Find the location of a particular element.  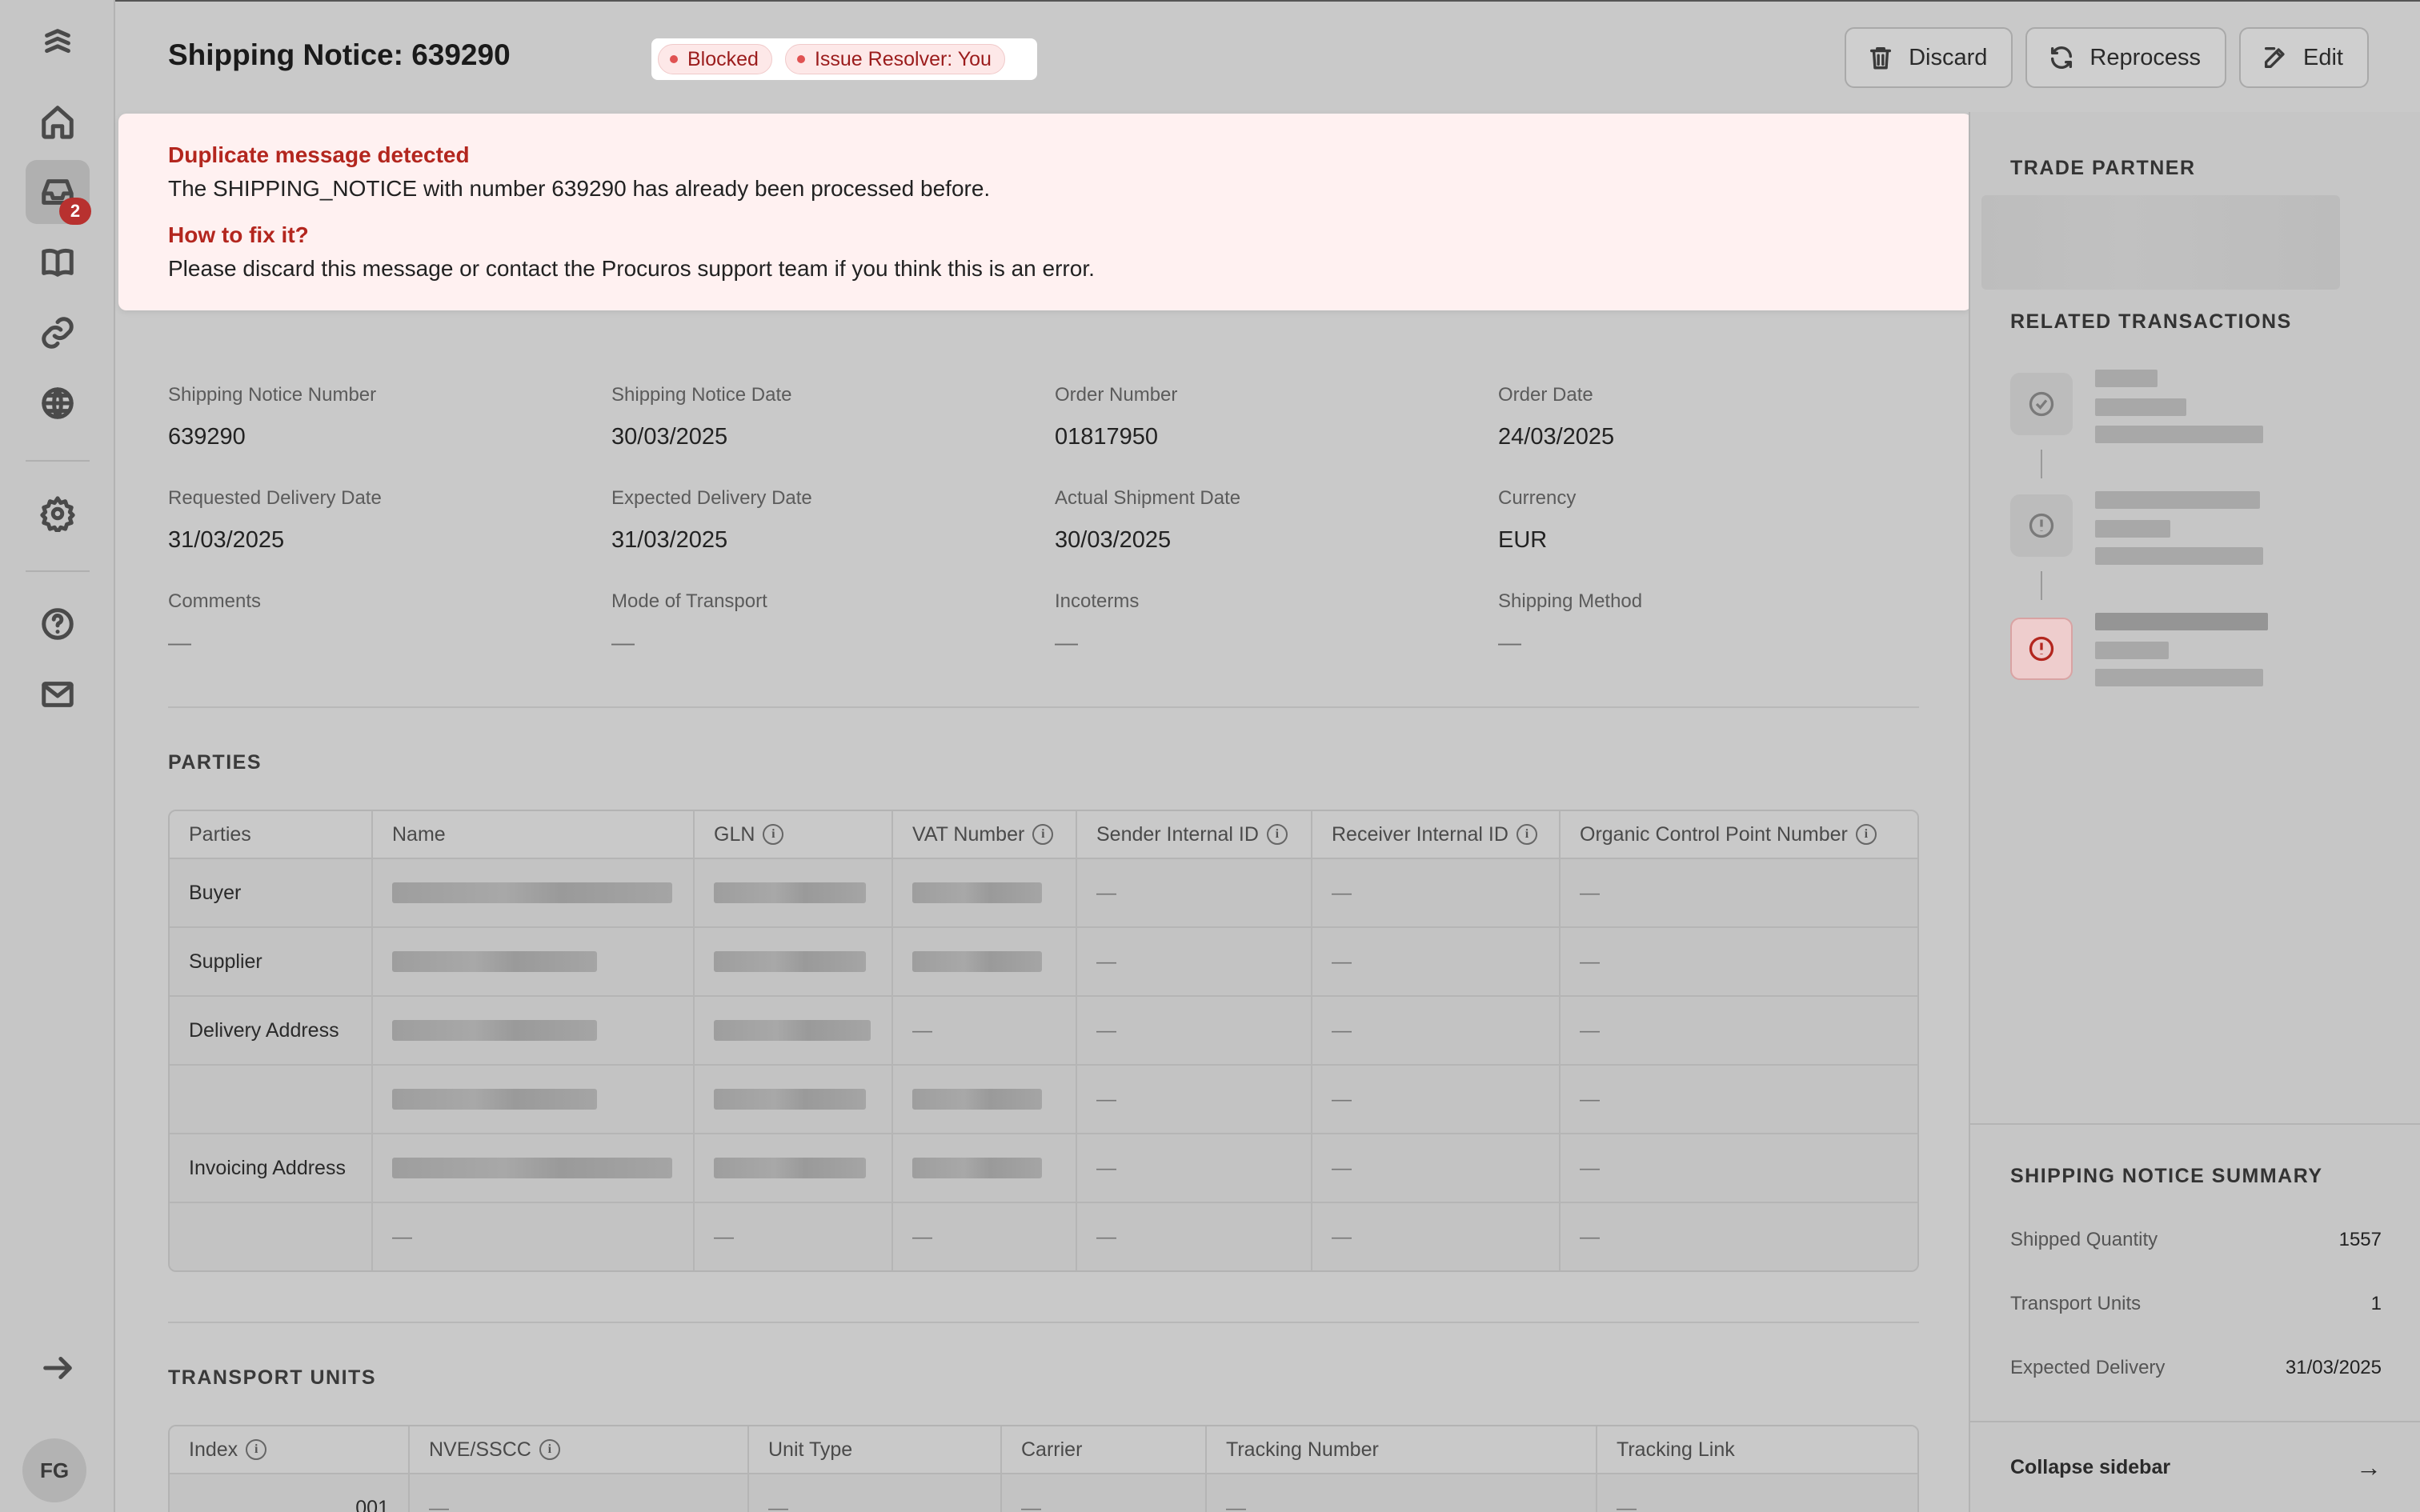

detail-value: EUR is located at coordinates (1523, 540).